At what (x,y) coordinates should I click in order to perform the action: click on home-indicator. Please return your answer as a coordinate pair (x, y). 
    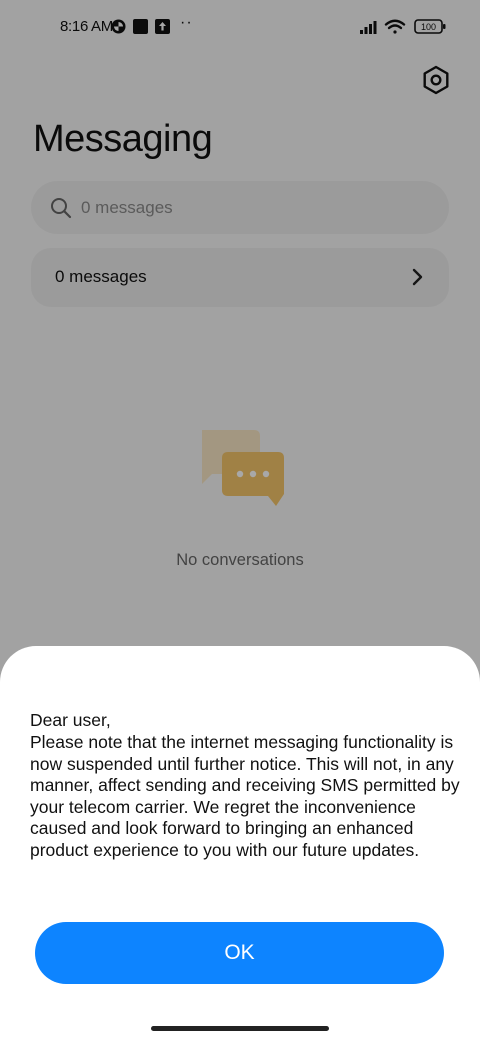
    Looking at the image, I should click on (240, 1028).